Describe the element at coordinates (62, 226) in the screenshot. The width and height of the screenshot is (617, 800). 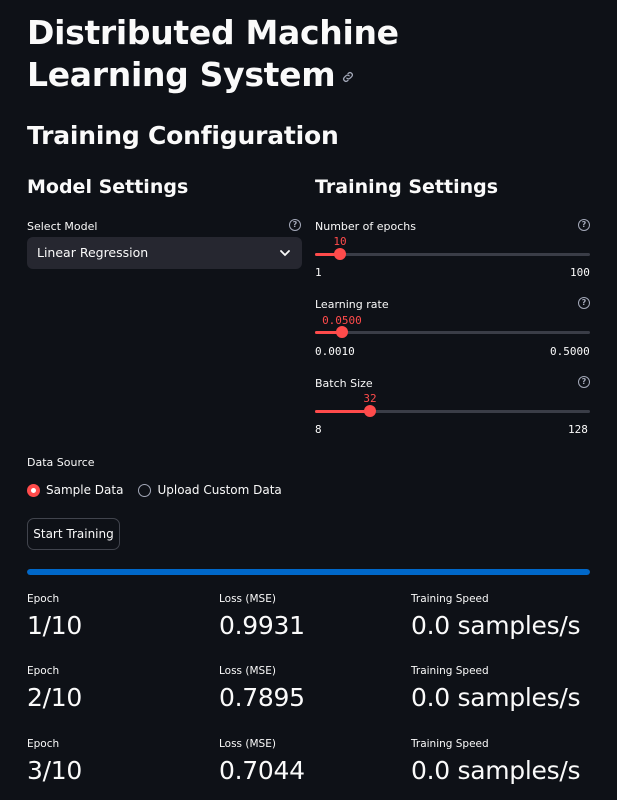
I see `select-model-label: Select Model` at that location.